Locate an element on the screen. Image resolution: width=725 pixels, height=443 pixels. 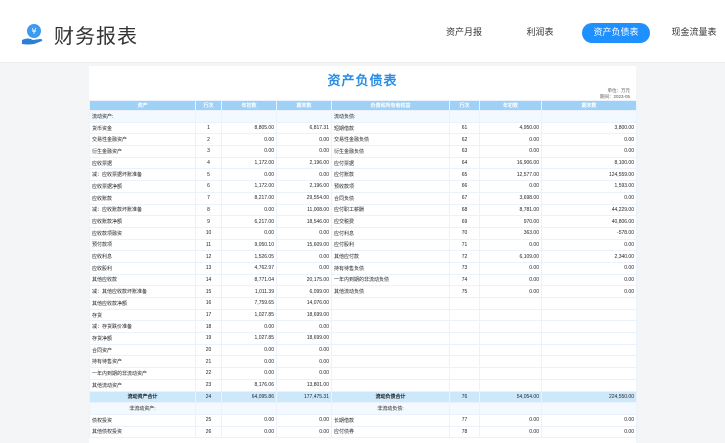
table-cell: 8 is located at coordinates (208, 210).